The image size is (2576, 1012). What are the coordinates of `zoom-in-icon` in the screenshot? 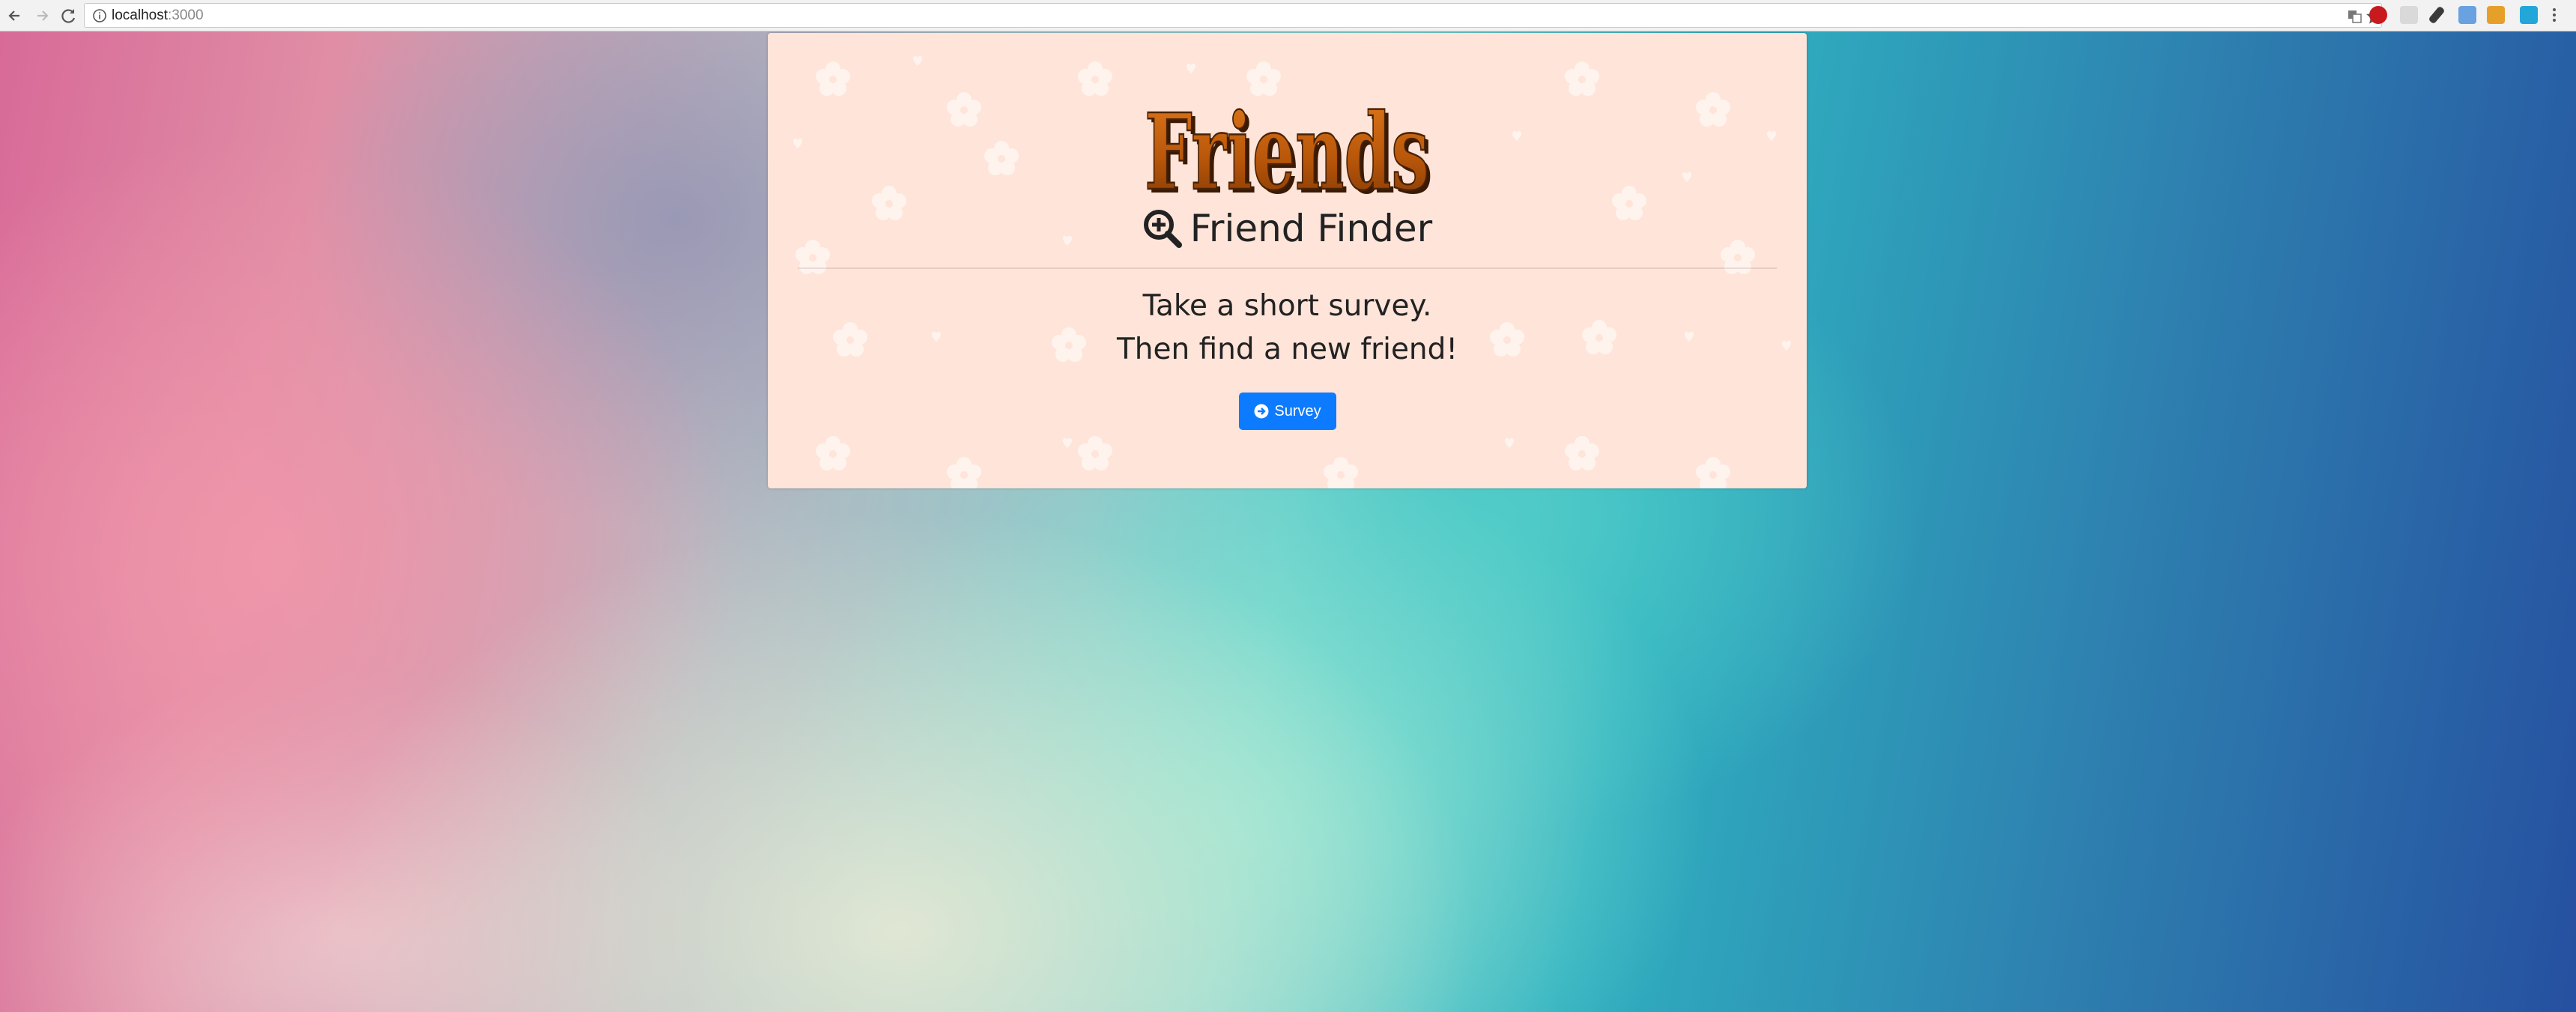 It's located at (1162, 229).